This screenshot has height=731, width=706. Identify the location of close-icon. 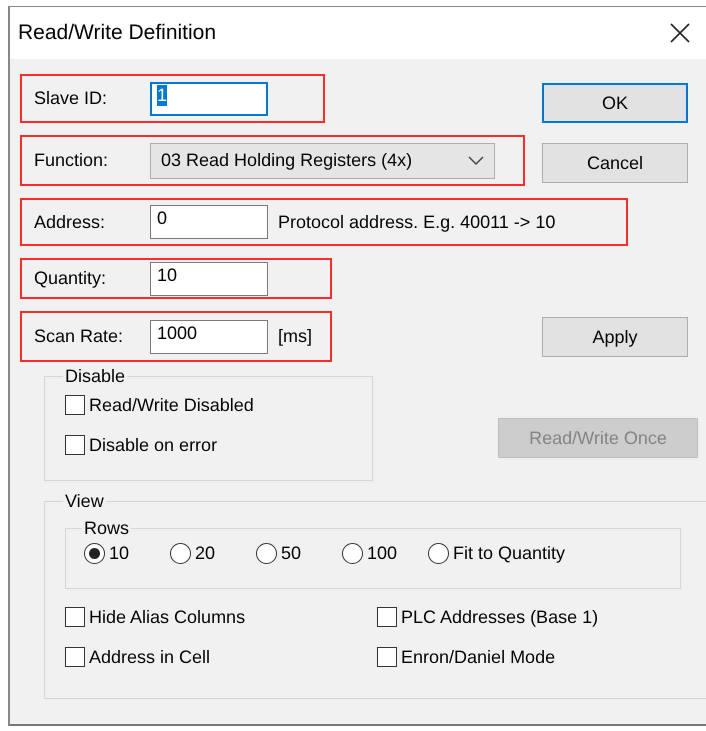
(680, 33).